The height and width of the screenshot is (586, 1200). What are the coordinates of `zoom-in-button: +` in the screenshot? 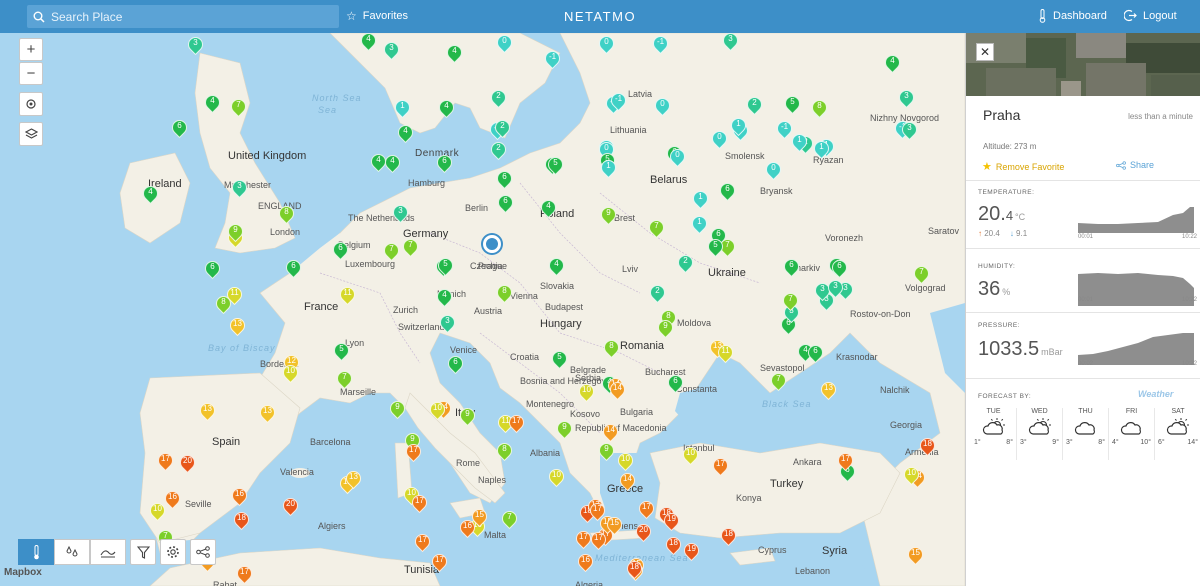 It's located at (31, 49).